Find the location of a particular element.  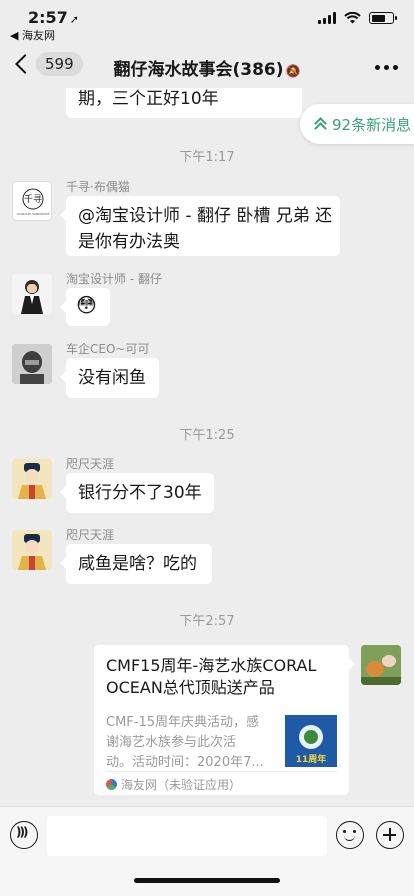

avatar-logo-text: 千寻 is located at coordinates (33, 200).